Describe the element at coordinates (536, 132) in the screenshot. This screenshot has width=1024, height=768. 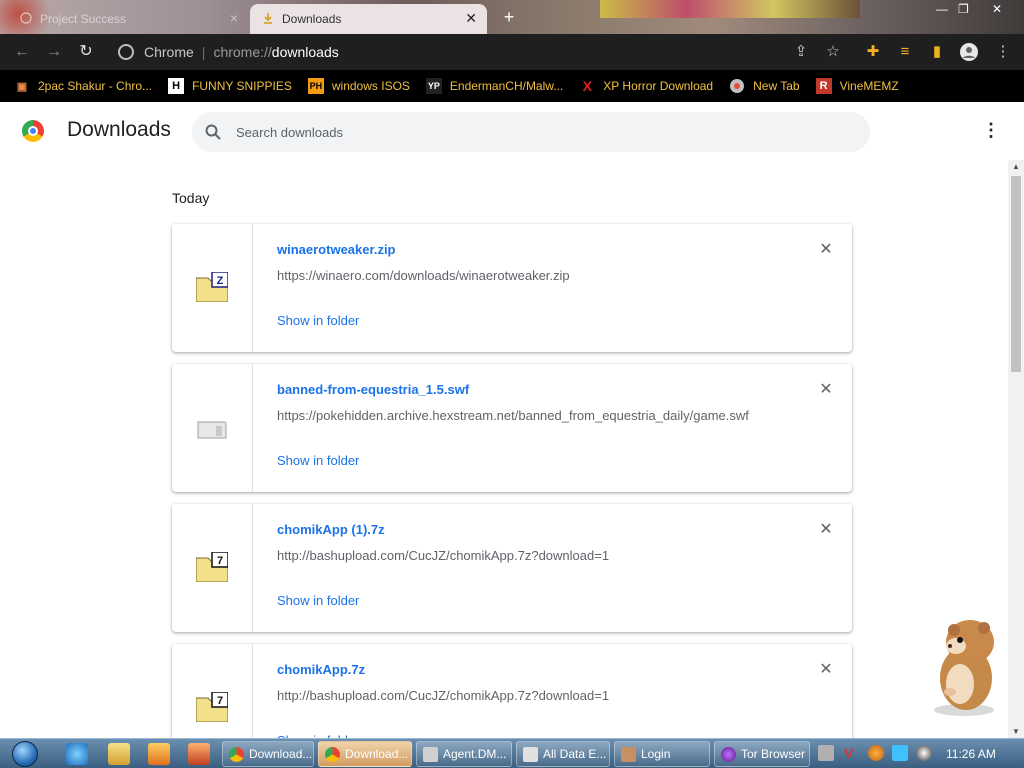
I see `search-input` at that location.